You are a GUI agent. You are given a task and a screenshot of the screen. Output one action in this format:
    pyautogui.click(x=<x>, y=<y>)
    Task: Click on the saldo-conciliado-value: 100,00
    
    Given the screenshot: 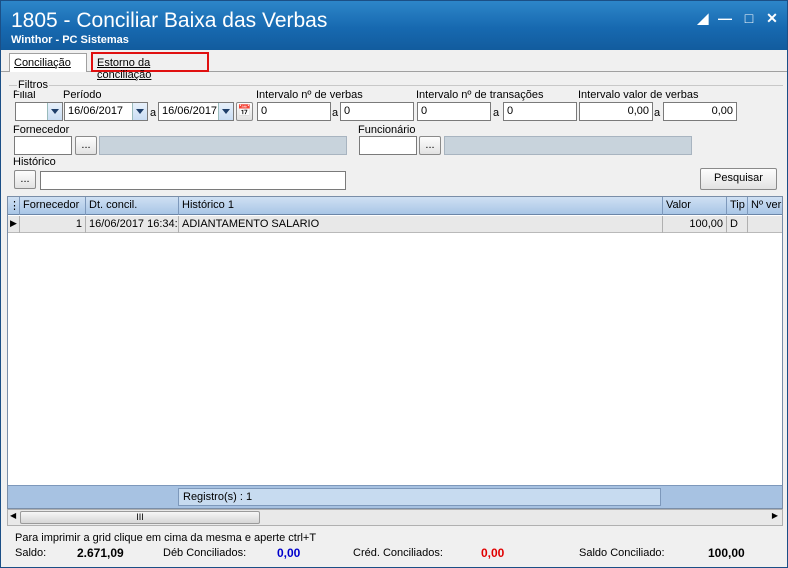 What is the action you would take?
    pyautogui.click(x=726, y=553)
    